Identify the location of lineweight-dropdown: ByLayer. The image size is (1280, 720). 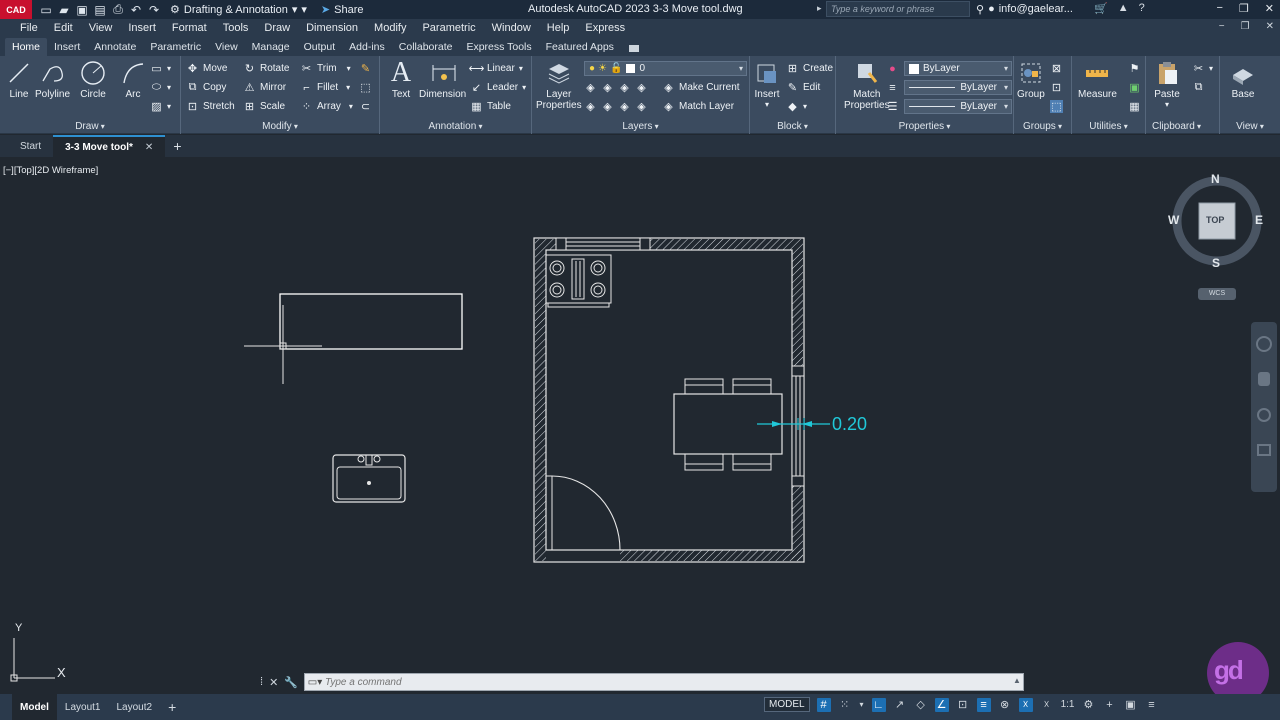
(958, 87).